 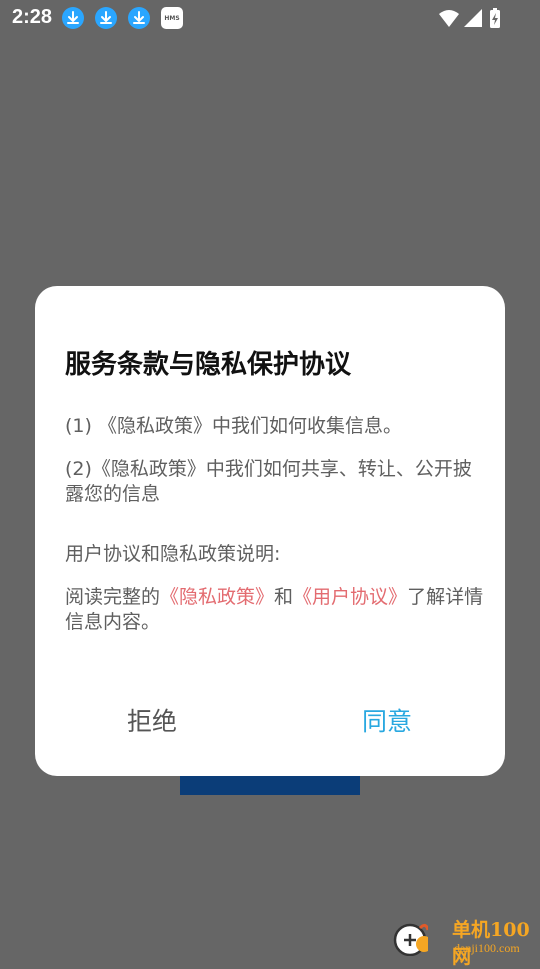 What do you see at coordinates (275, 610) in the screenshot?
I see `read-notice: 阅读完整的《隐私政策》和《用户协议》了解详情信息内容。` at bounding box center [275, 610].